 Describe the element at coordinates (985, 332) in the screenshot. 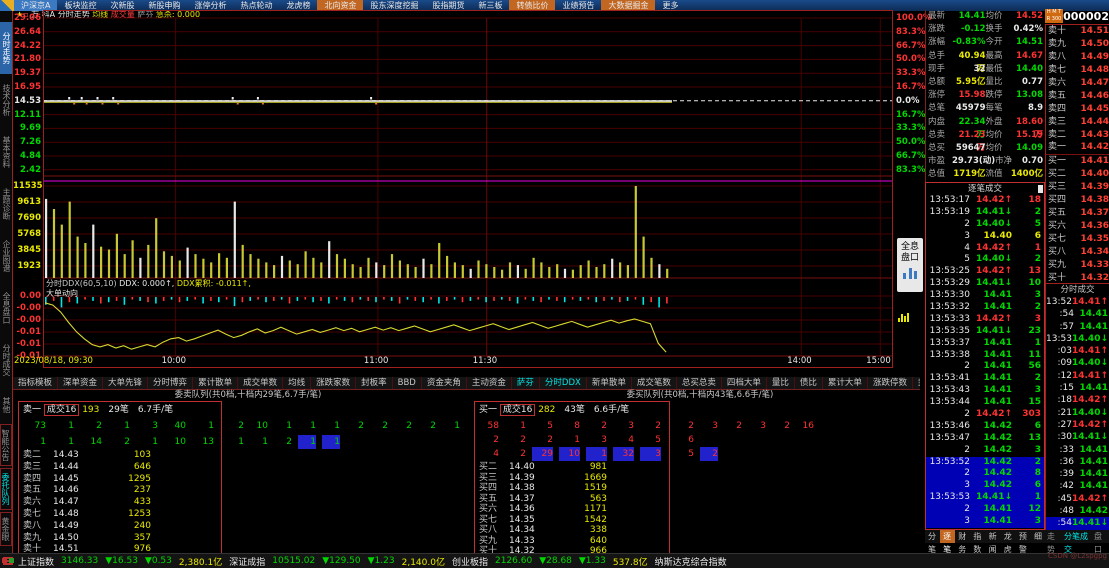

I see `tick-row: 13:53:35 14.41↓ 23` at that location.